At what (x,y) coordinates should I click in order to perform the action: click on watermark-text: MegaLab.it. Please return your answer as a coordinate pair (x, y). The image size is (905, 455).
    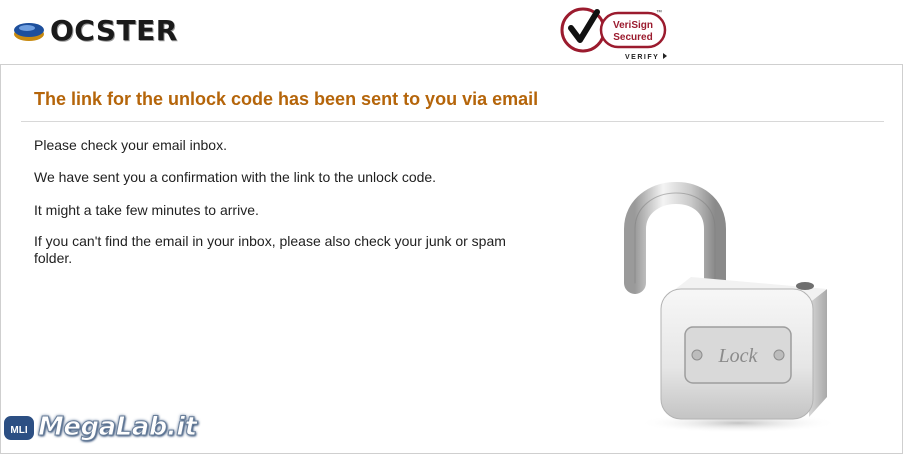
    Looking at the image, I should click on (118, 427).